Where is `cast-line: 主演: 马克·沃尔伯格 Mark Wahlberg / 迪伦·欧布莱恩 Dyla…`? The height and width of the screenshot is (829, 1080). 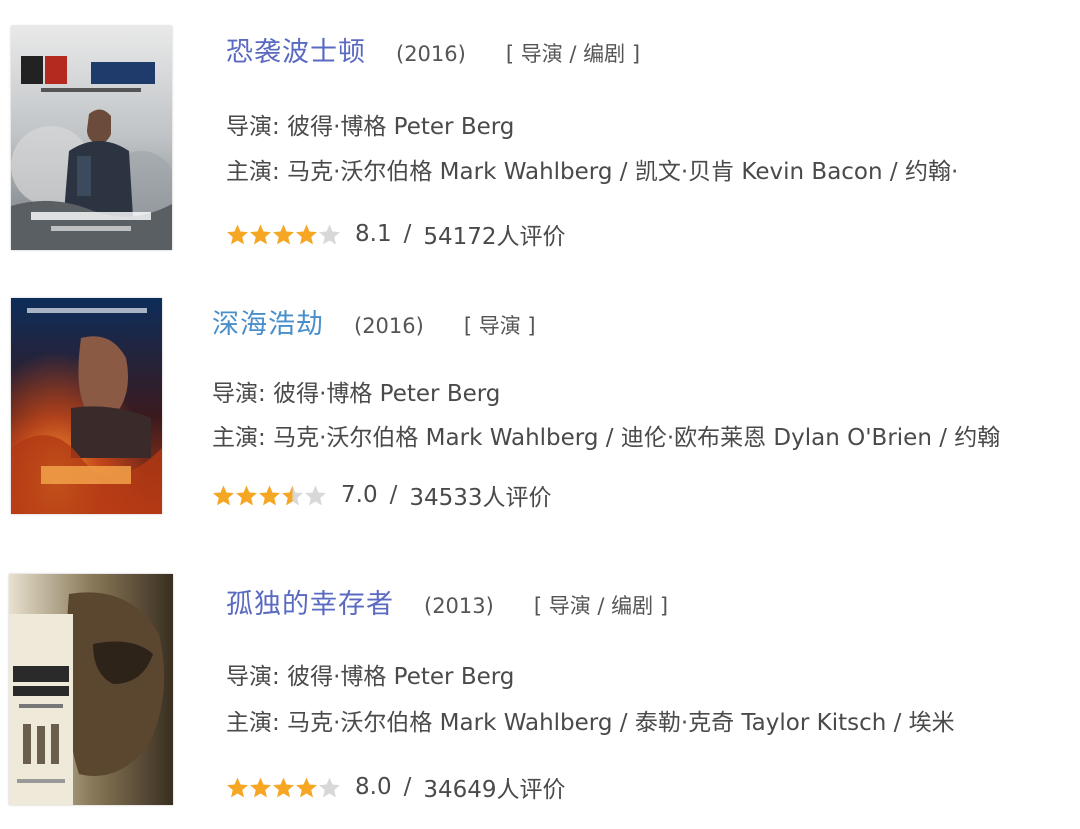 cast-line: 主演: 马克·沃尔伯格 Mark Wahlberg / 迪伦·欧布莱恩 Dyla… is located at coordinates (606, 435).